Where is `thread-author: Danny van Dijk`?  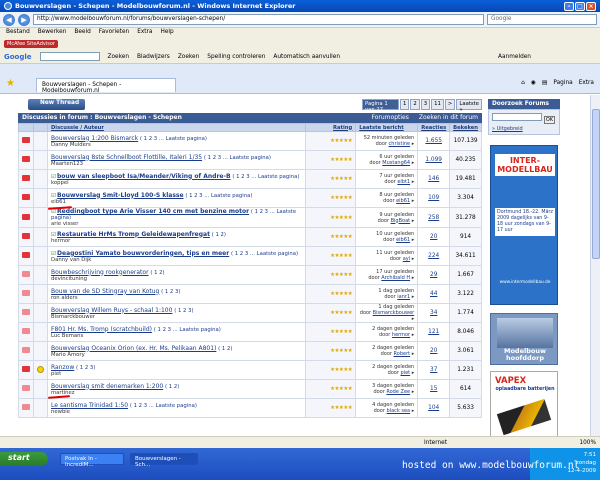 thread-author: Danny van Dijk is located at coordinates (71, 260).